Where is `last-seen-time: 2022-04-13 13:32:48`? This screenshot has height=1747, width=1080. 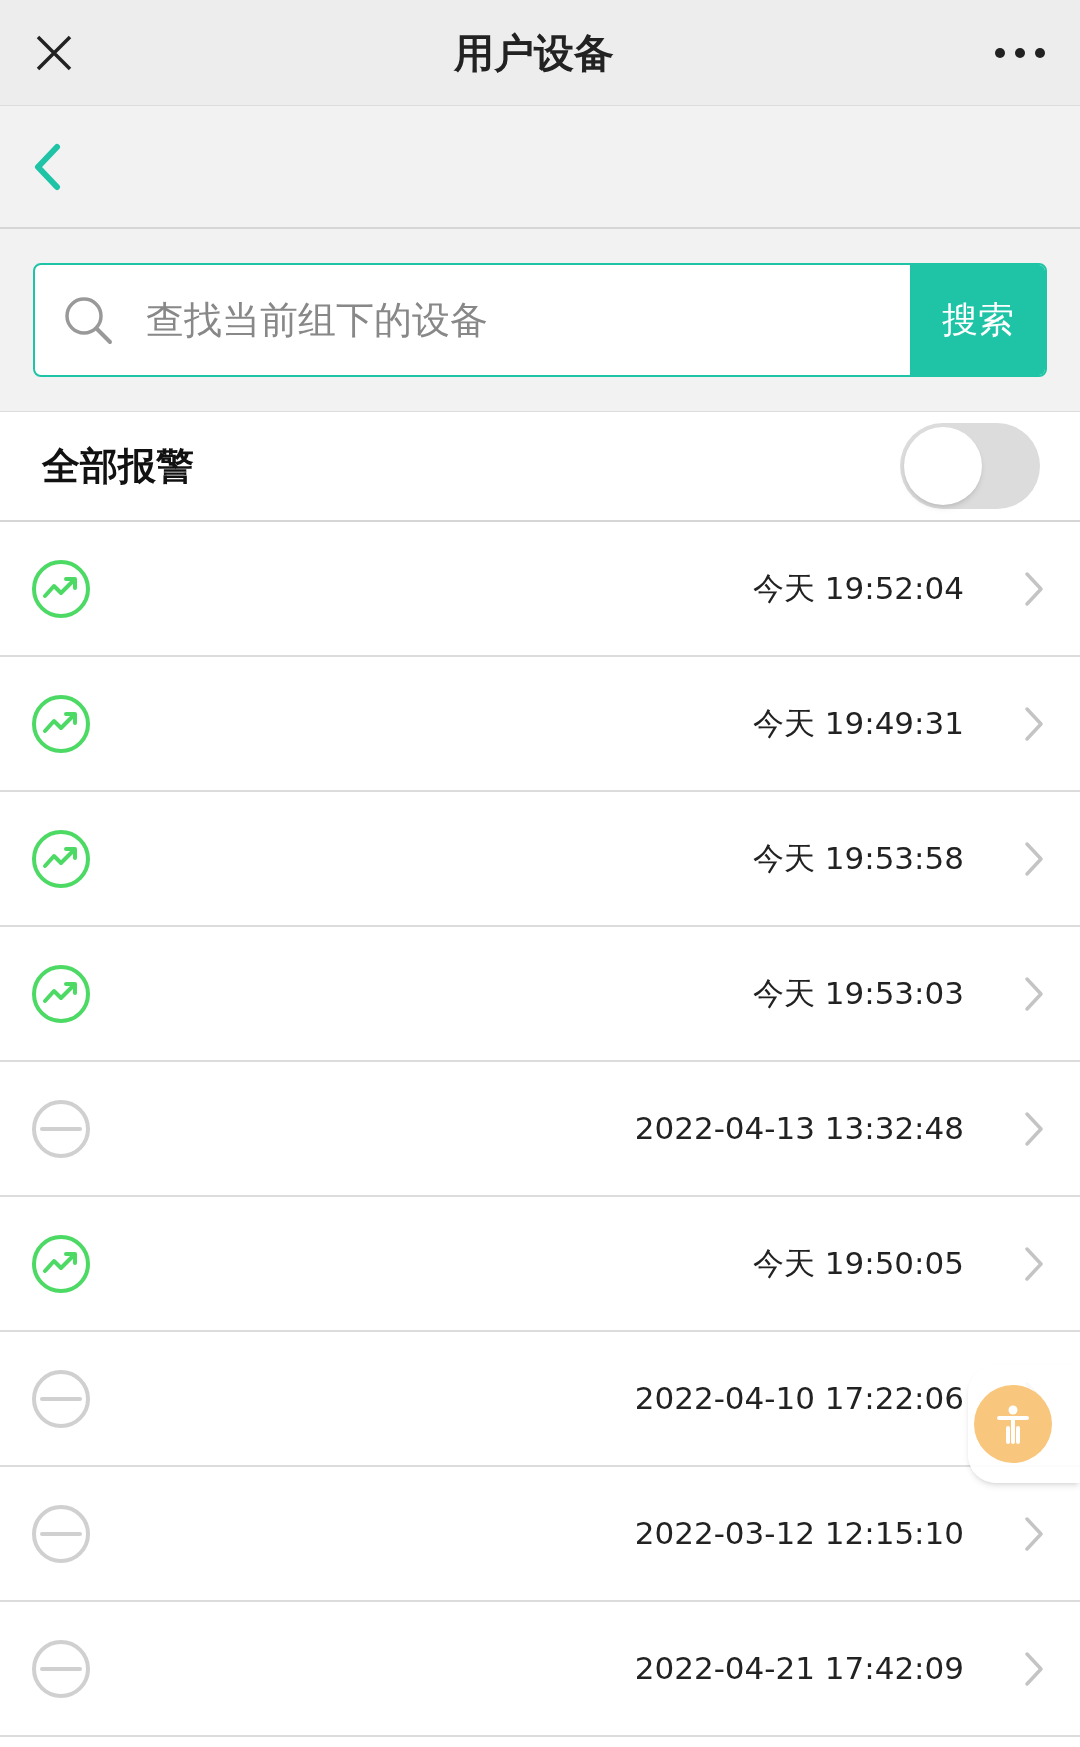 last-seen-time: 2022-04-13 13:32:48 is located at coordinates (799, 1129).